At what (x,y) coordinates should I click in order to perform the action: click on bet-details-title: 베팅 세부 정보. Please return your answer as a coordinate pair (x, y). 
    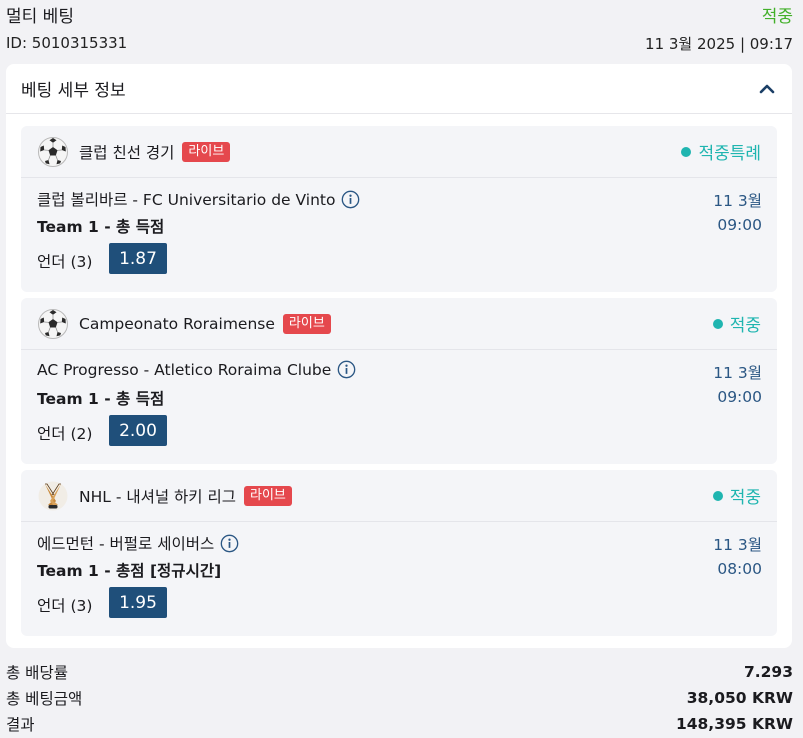
    Looking at the image, I should click on (73, 91).